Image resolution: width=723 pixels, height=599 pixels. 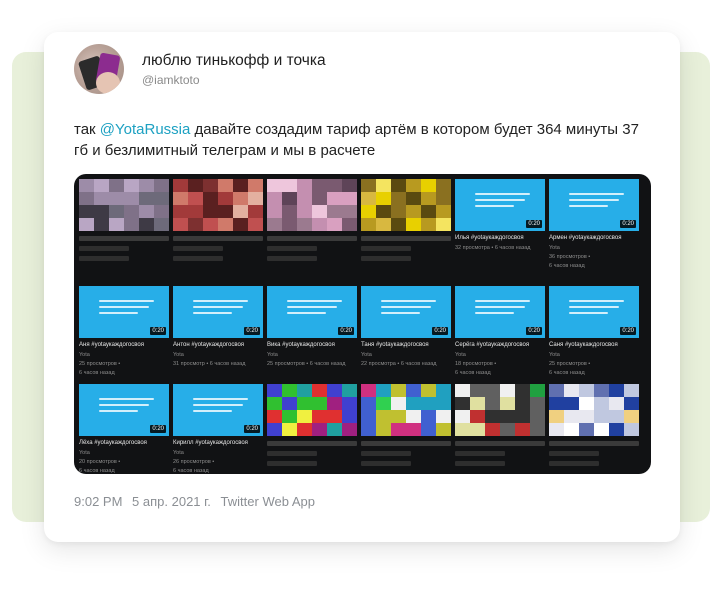 What do you see at coordinates (218, 443) in the screenshot?
I see `video-title: Кирилл #yotaукаждогосвоя` at bounding box center [218, 443].